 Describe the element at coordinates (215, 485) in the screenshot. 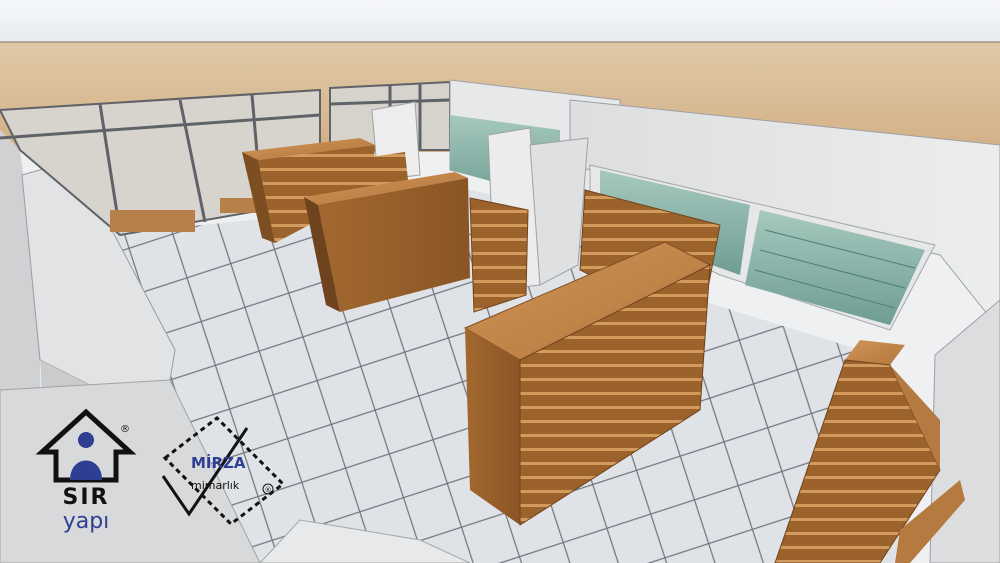

I see `mimarlik-logo-text: mimarlık` at that location.